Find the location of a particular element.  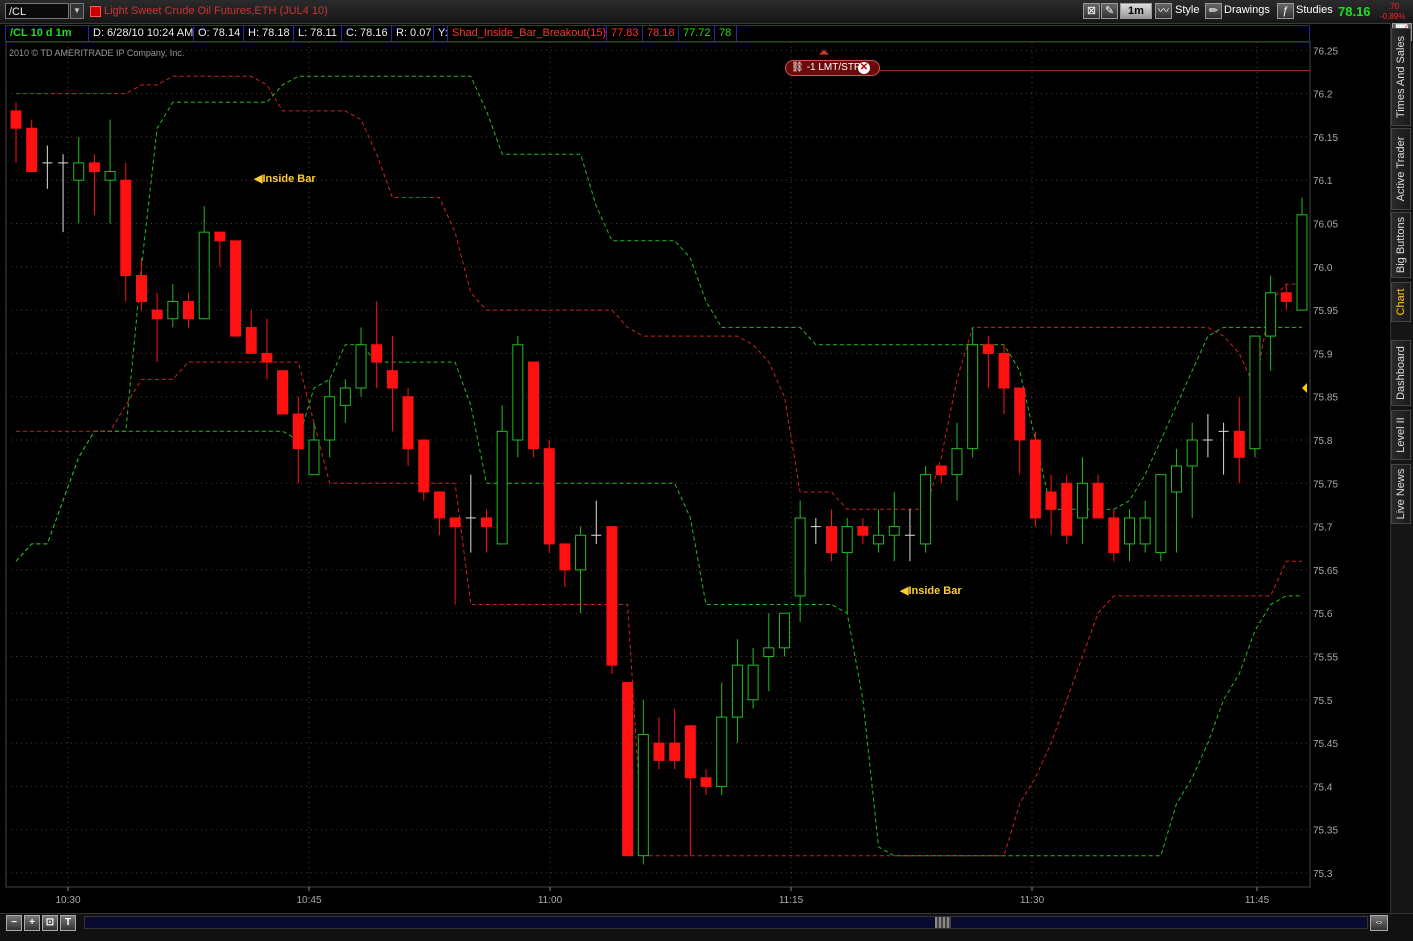

tab-chart: Chart is located at coordinates (1401, 302).